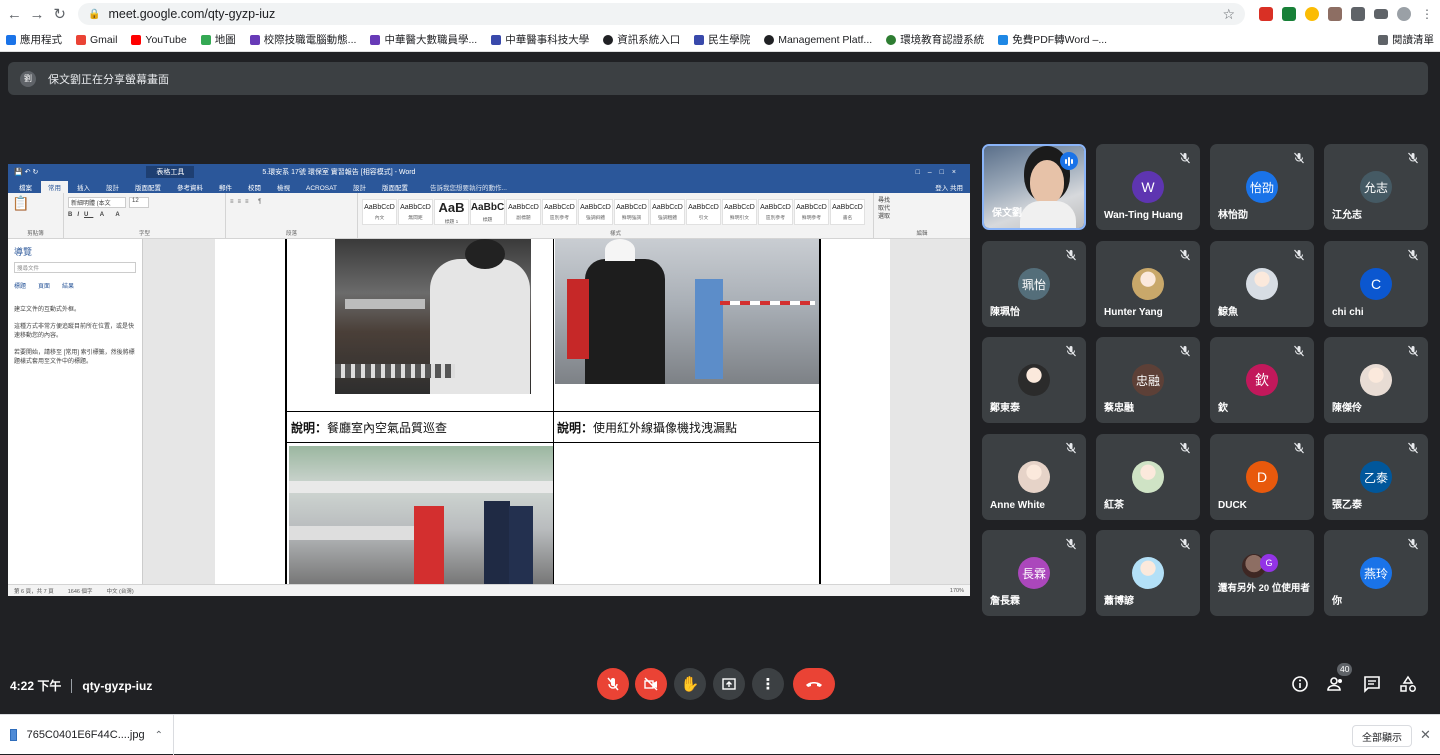  I want to click on show-all-downloads-button: 全部顯示, so click(1382, 736).